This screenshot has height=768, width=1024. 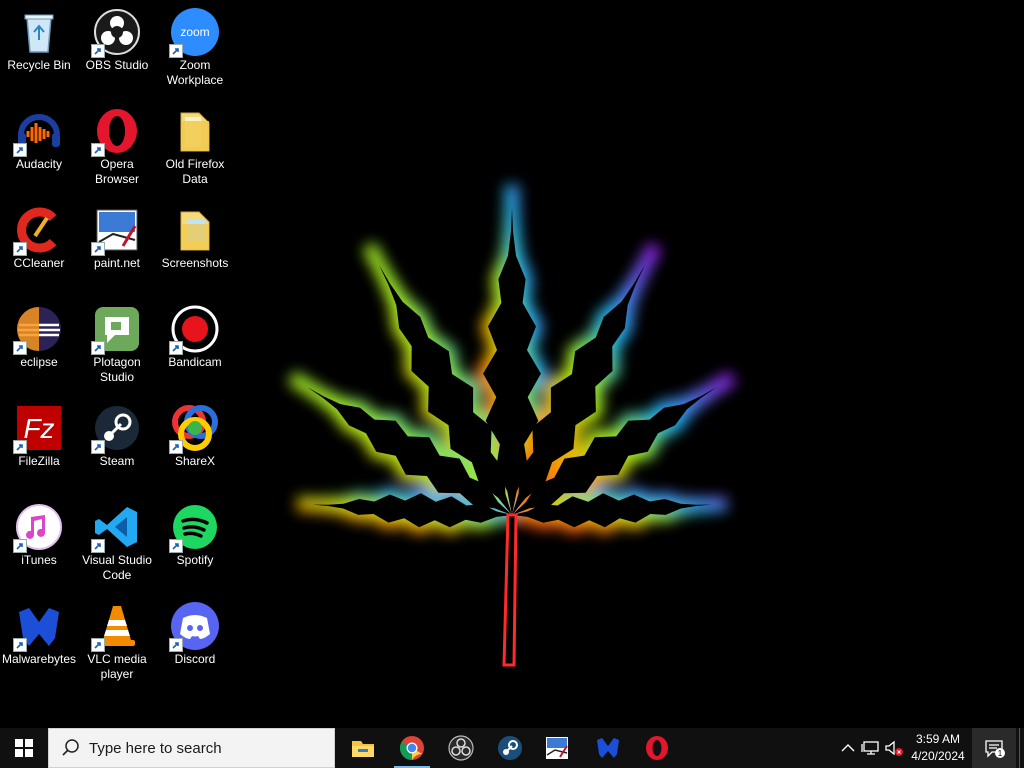 What do you see at coordinates (195, 263) in the screenshot?
I see `desktop-icon-label: Screenshots` at bounding box center [195, 263].